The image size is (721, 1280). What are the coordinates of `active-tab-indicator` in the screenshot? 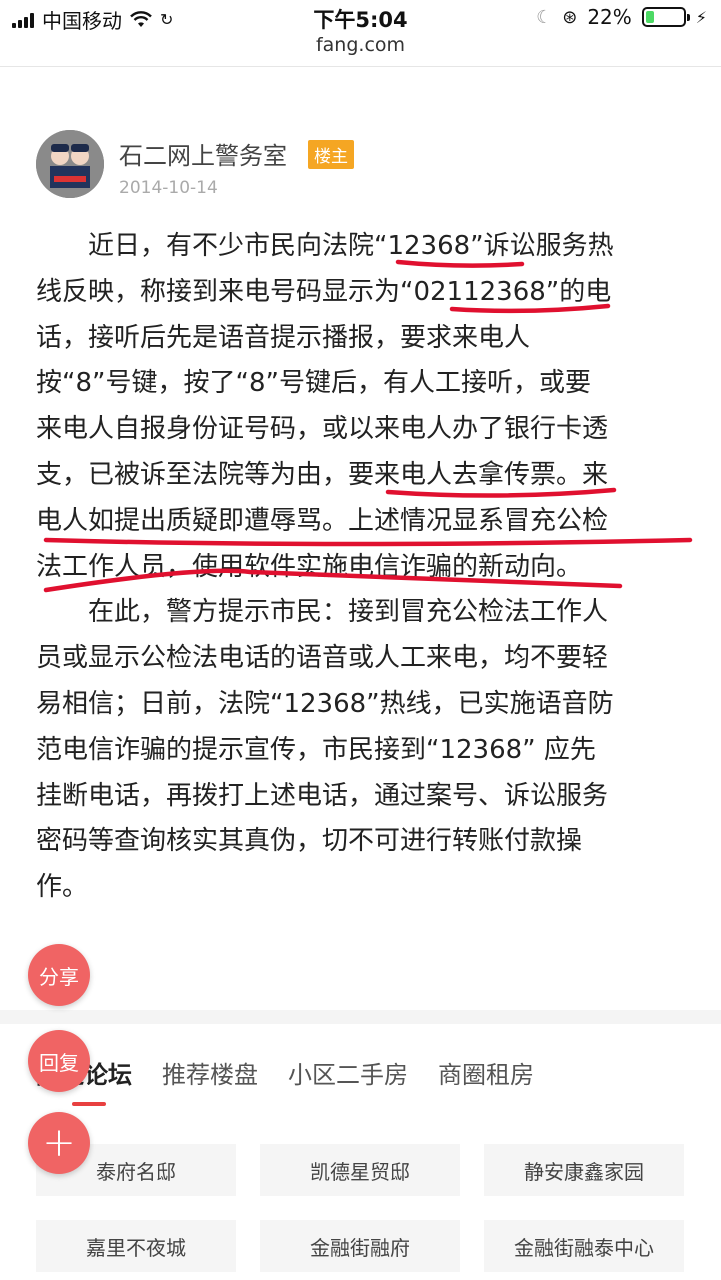 It's located at (89, 1104).